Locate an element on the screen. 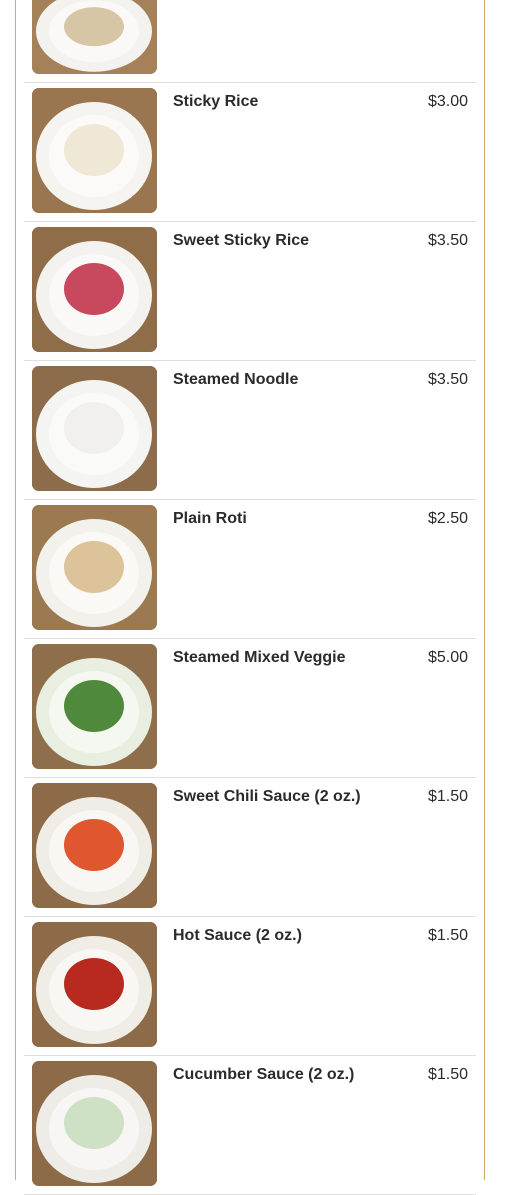 Image resolution: width=510 pixels, height=1195 pixels. menu-item: Sweet Sticky Rice $3.50 is located at coordinates (250, 291).